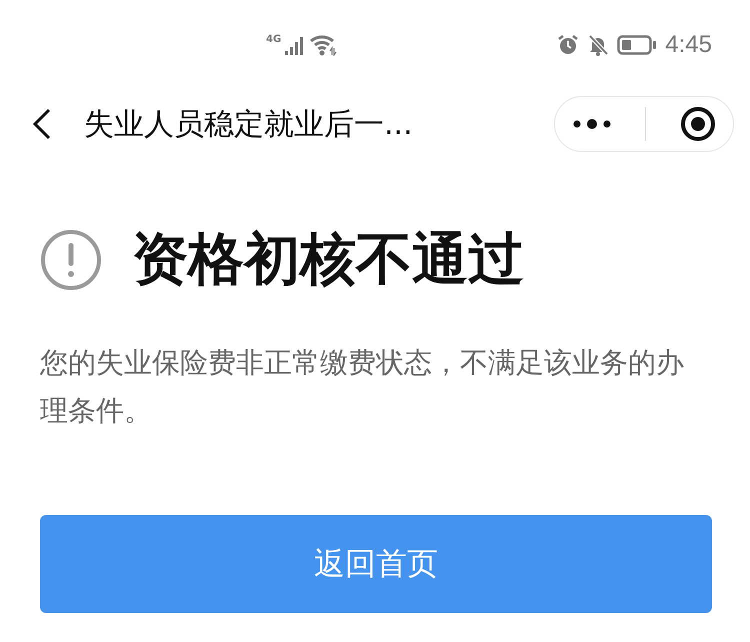 The image size is (750, 642). Describe the element at coordinates (42, 124) in the screenshot. I see `back-icon` at that location.